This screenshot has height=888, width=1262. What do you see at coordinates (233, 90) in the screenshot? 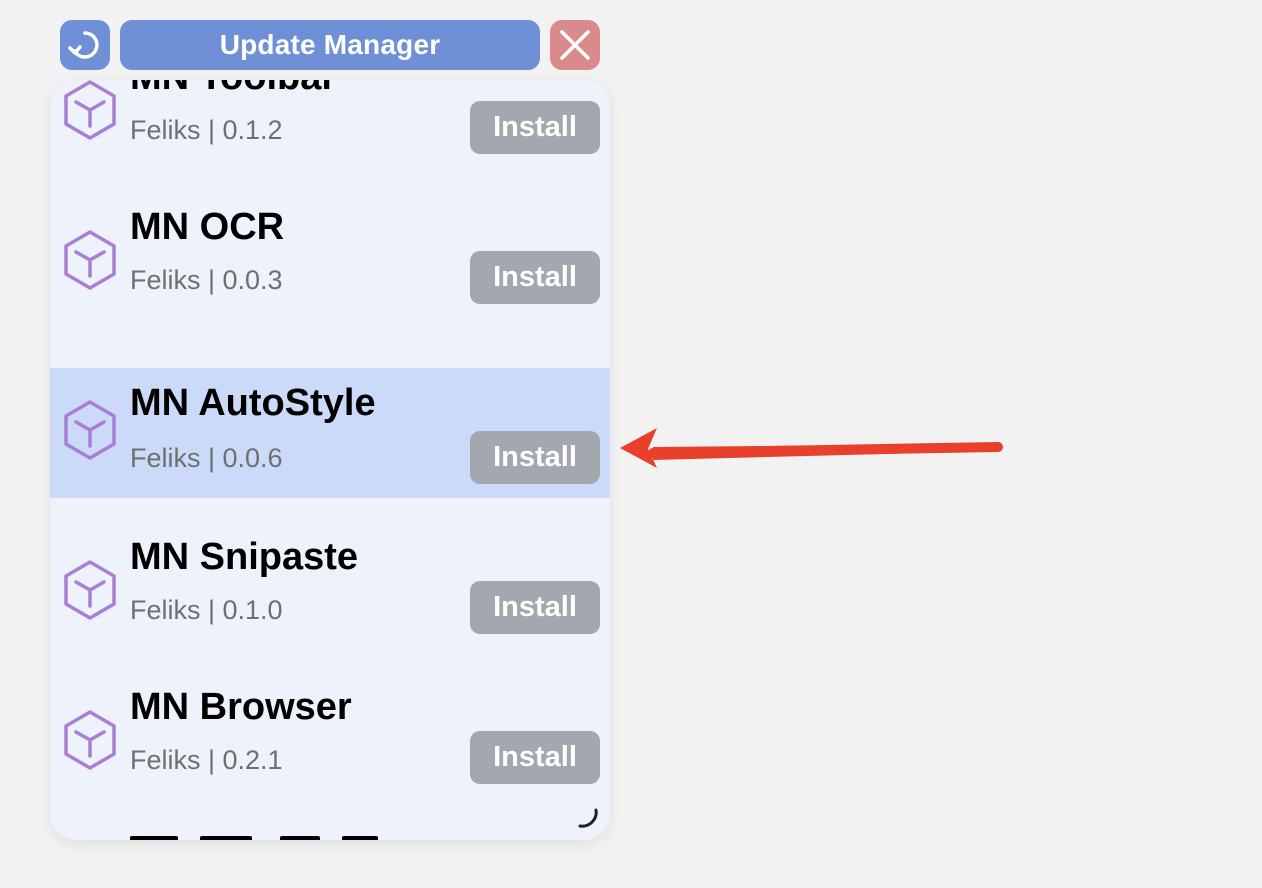
I see `addon-name: MN Toolbar` at bounding box center [233, 90].